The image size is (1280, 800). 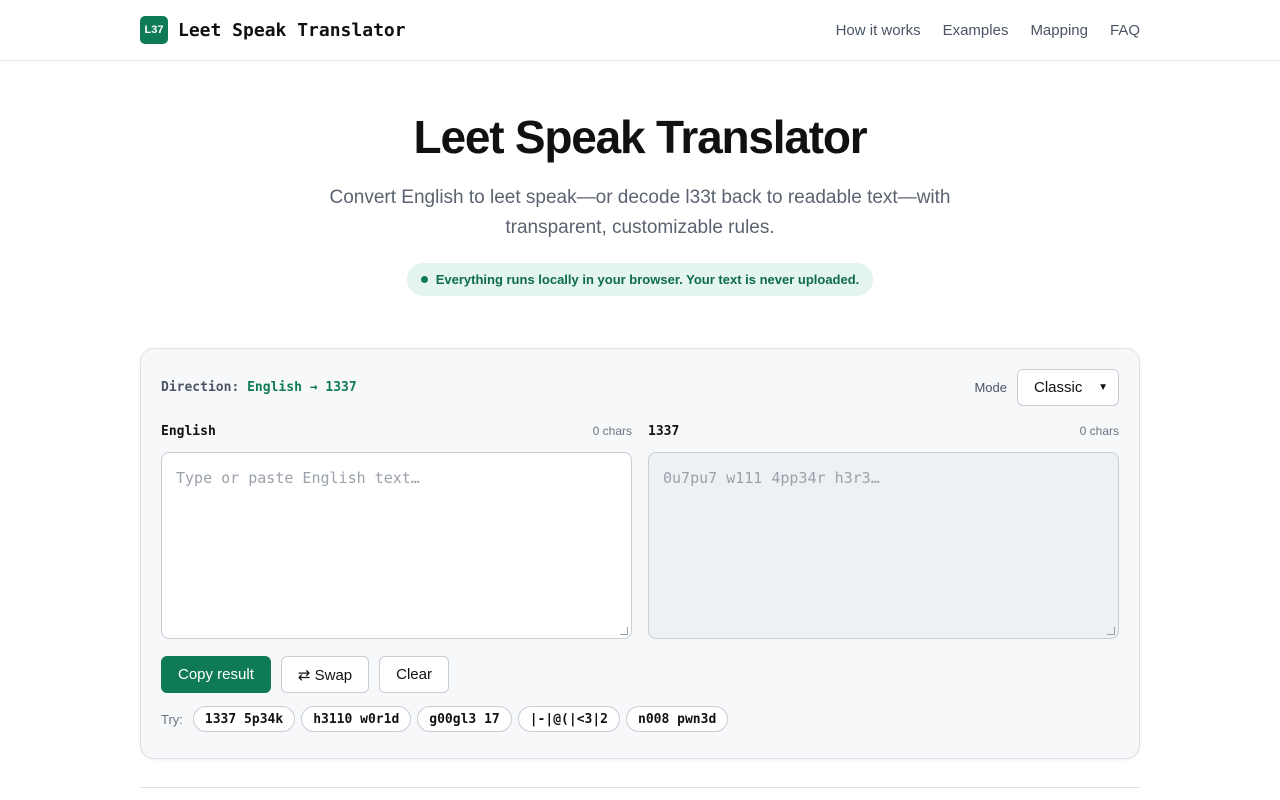 What do you see at coordinates (188, 431) in the screenshot?
I see `input-pane-title: English` at bounding box center [188, 431].